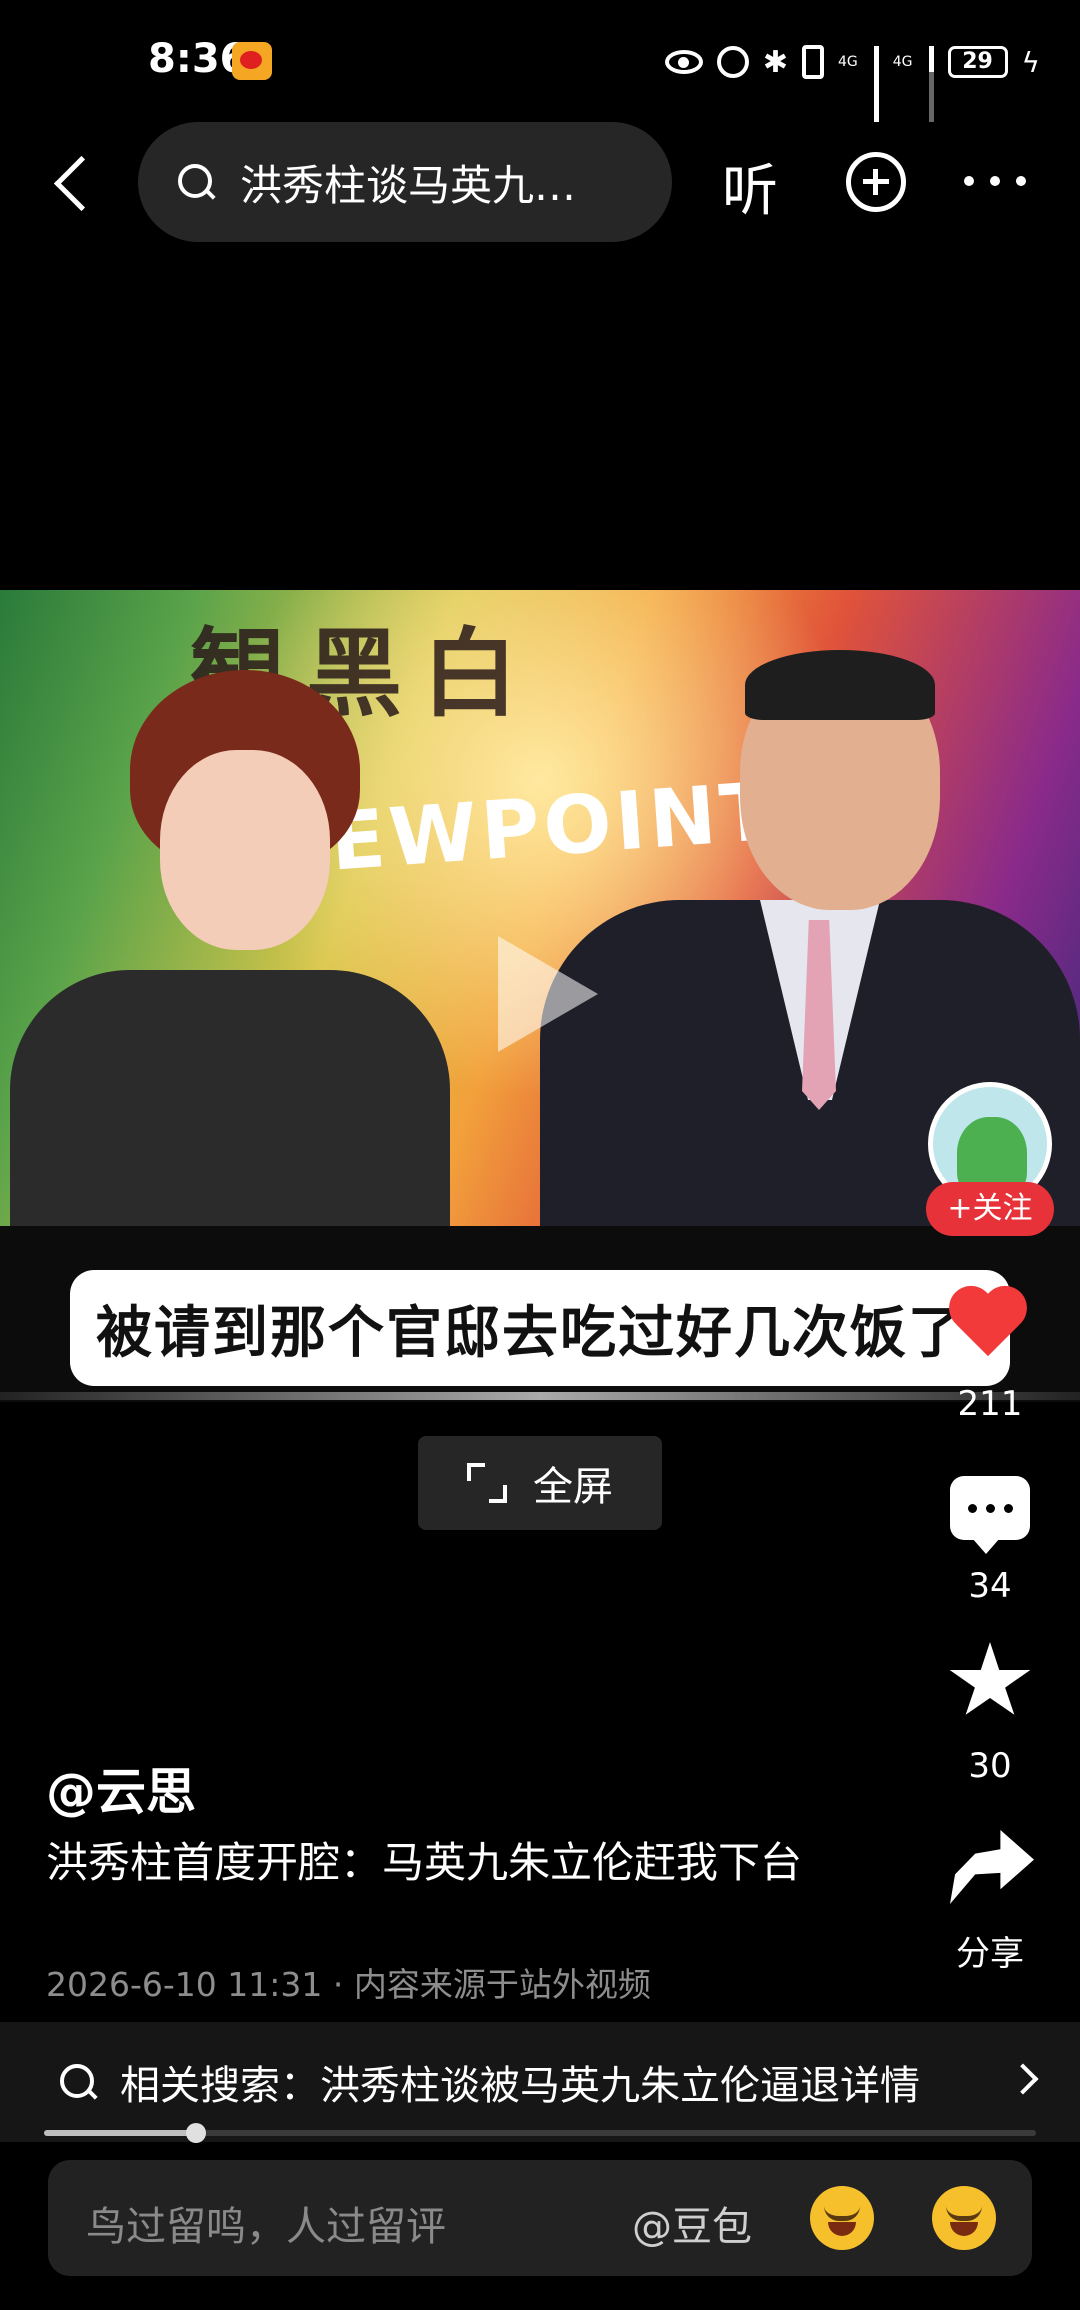  I want to click on share-icon, so click(992, 1867).